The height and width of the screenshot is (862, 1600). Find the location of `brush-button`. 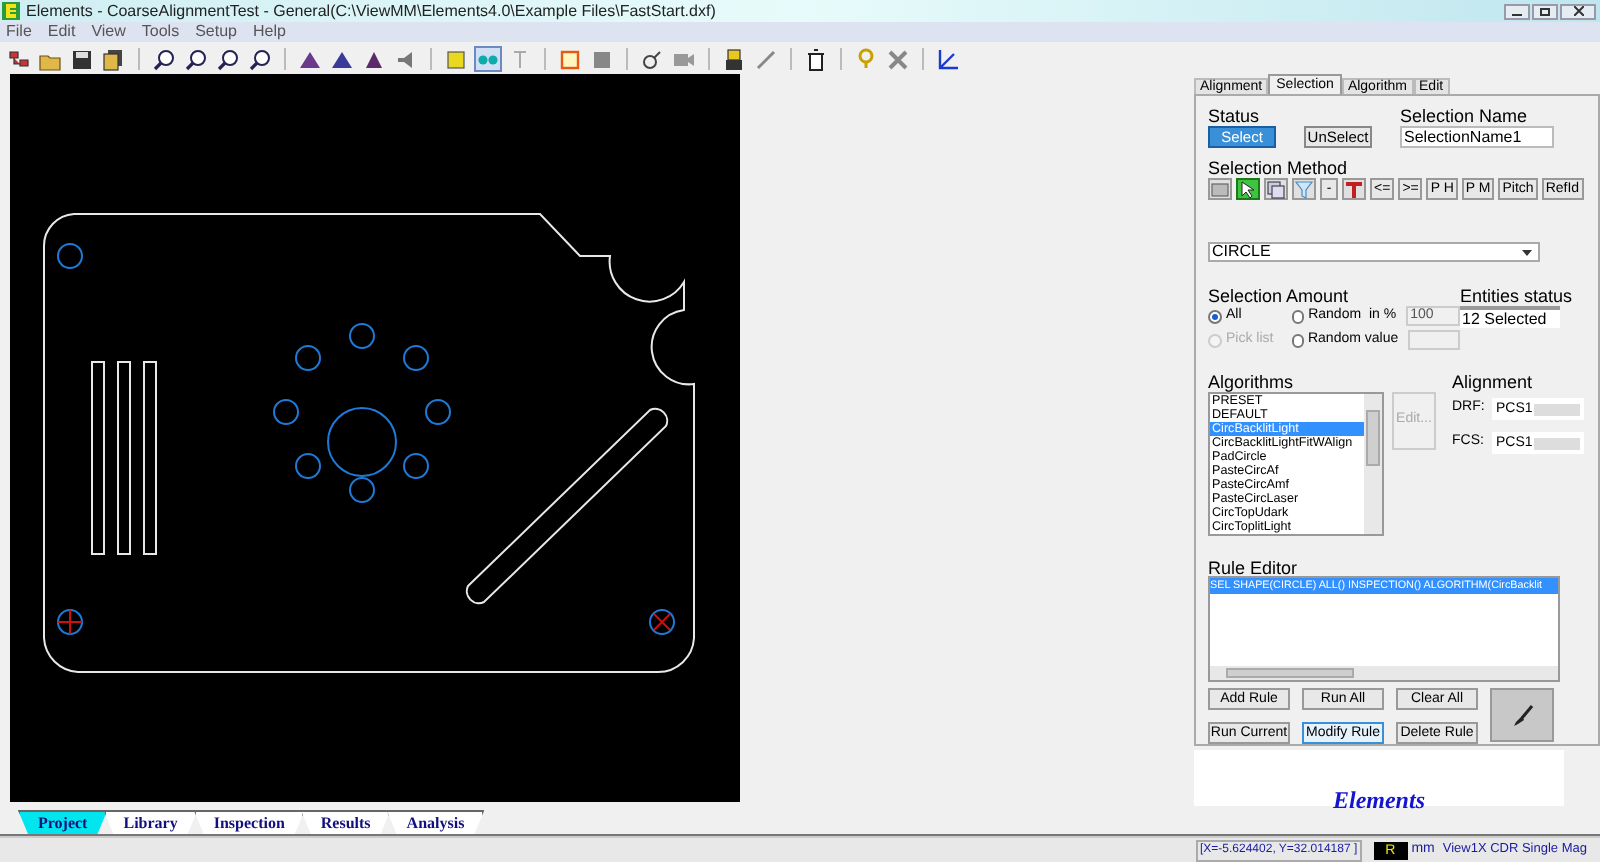

brush-button is located at coordinates (1522, 715).